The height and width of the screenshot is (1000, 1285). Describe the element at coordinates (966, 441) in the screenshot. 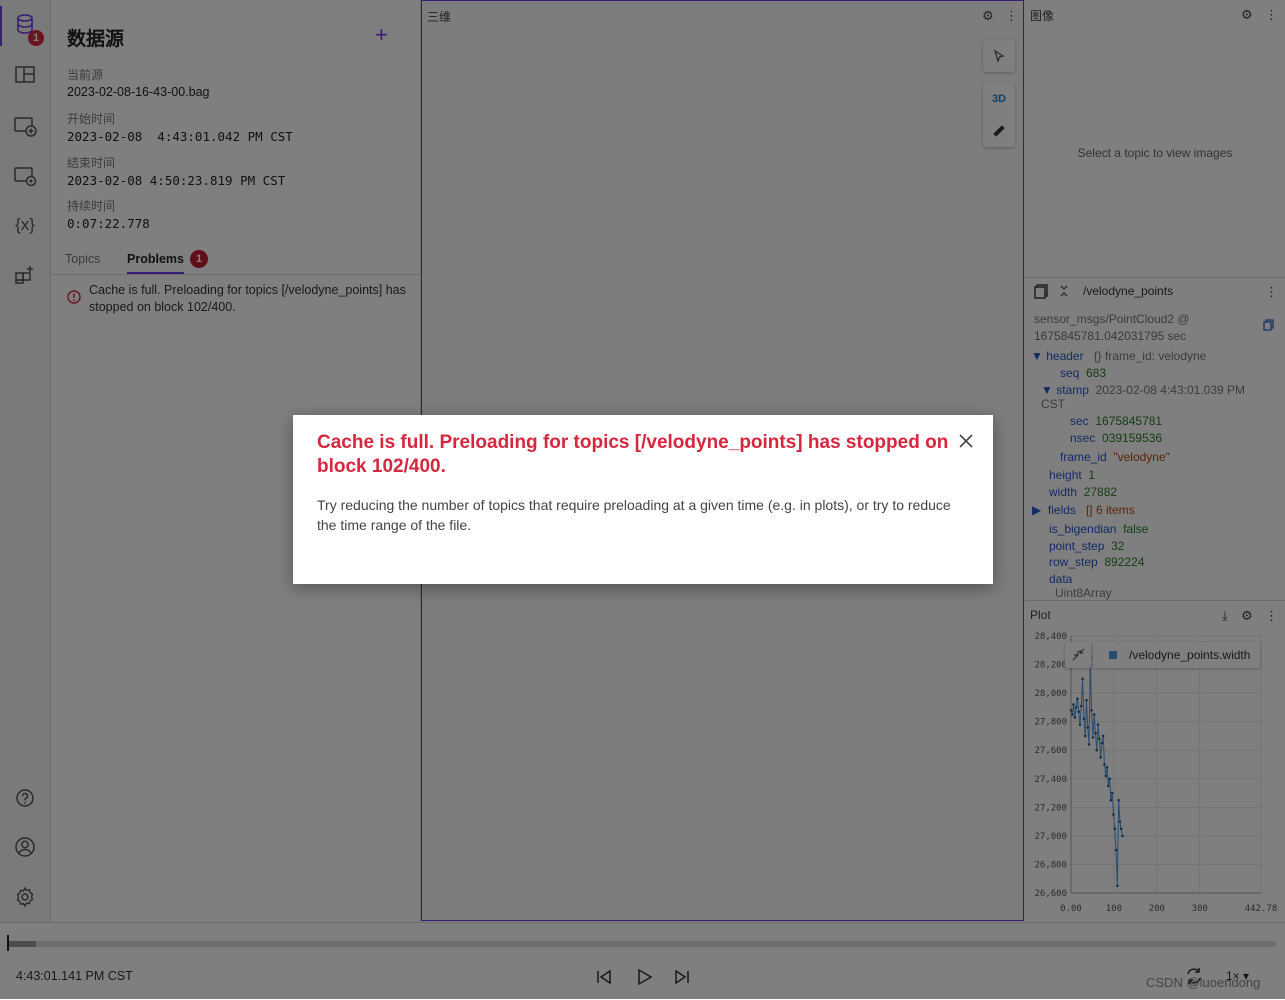

I see `close-icon` at that location.